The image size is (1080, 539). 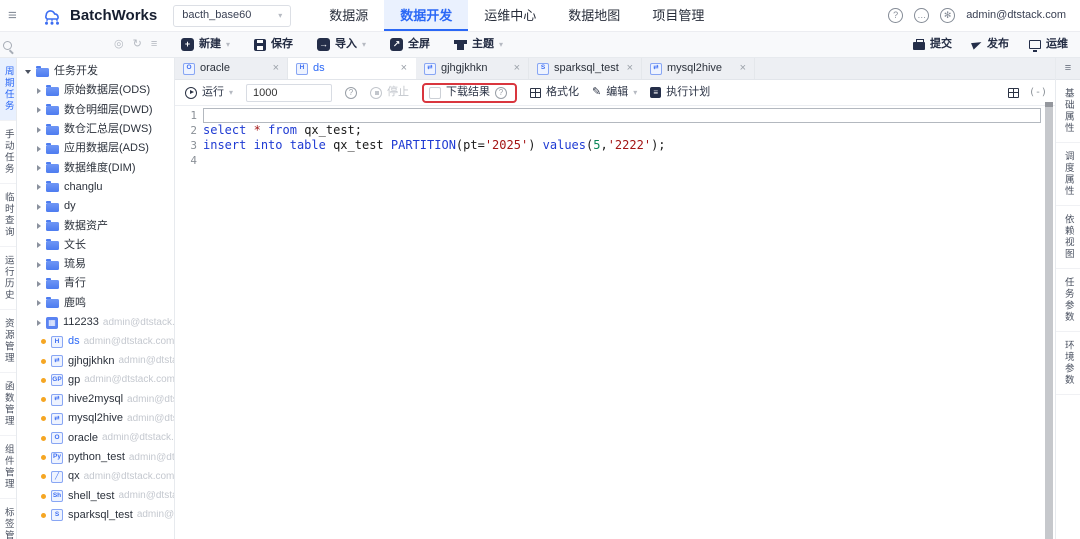 What do you see at coordinates (622, 130) in the screenshot?
I see `code-line: select * from qx_test;` at bounding box center [622, 130].